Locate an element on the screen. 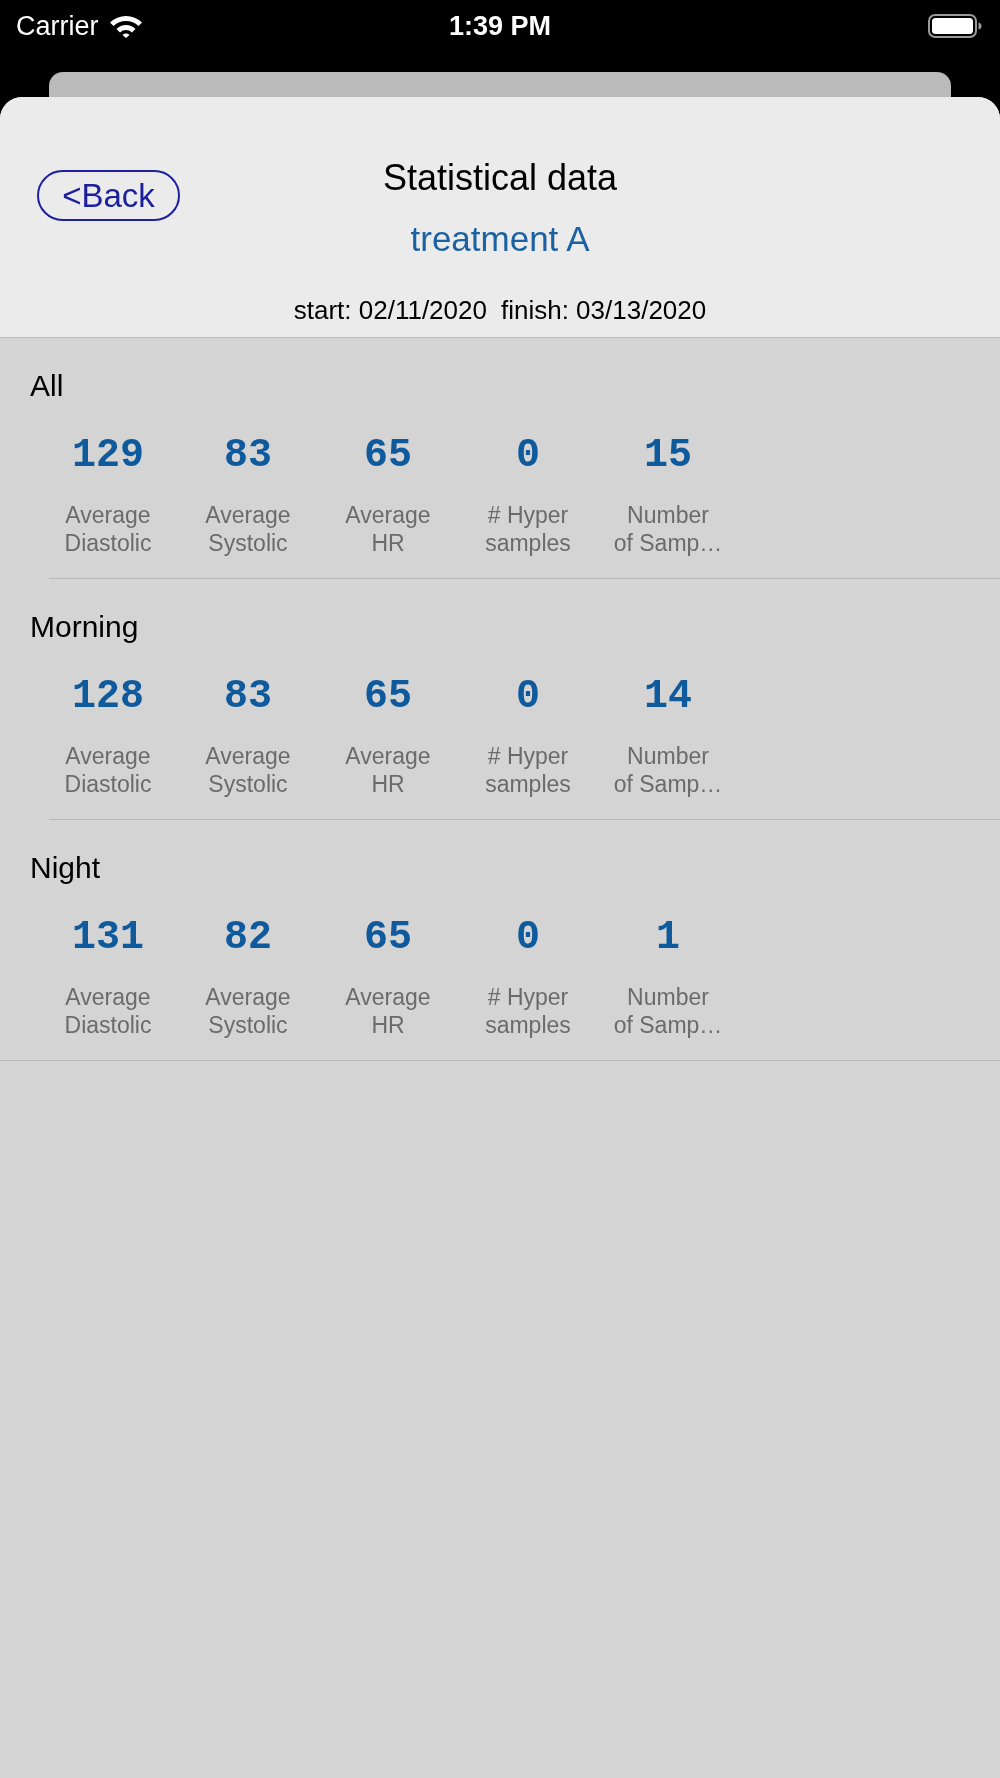  treatment-name: treatment A is located at coordinates (500, 239).